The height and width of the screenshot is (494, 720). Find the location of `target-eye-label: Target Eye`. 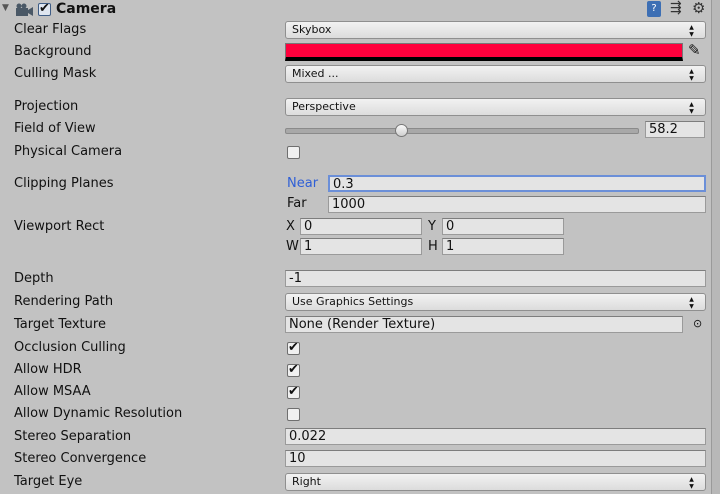

target-eye-label: Target Eye is located at coordinates (48, 481).